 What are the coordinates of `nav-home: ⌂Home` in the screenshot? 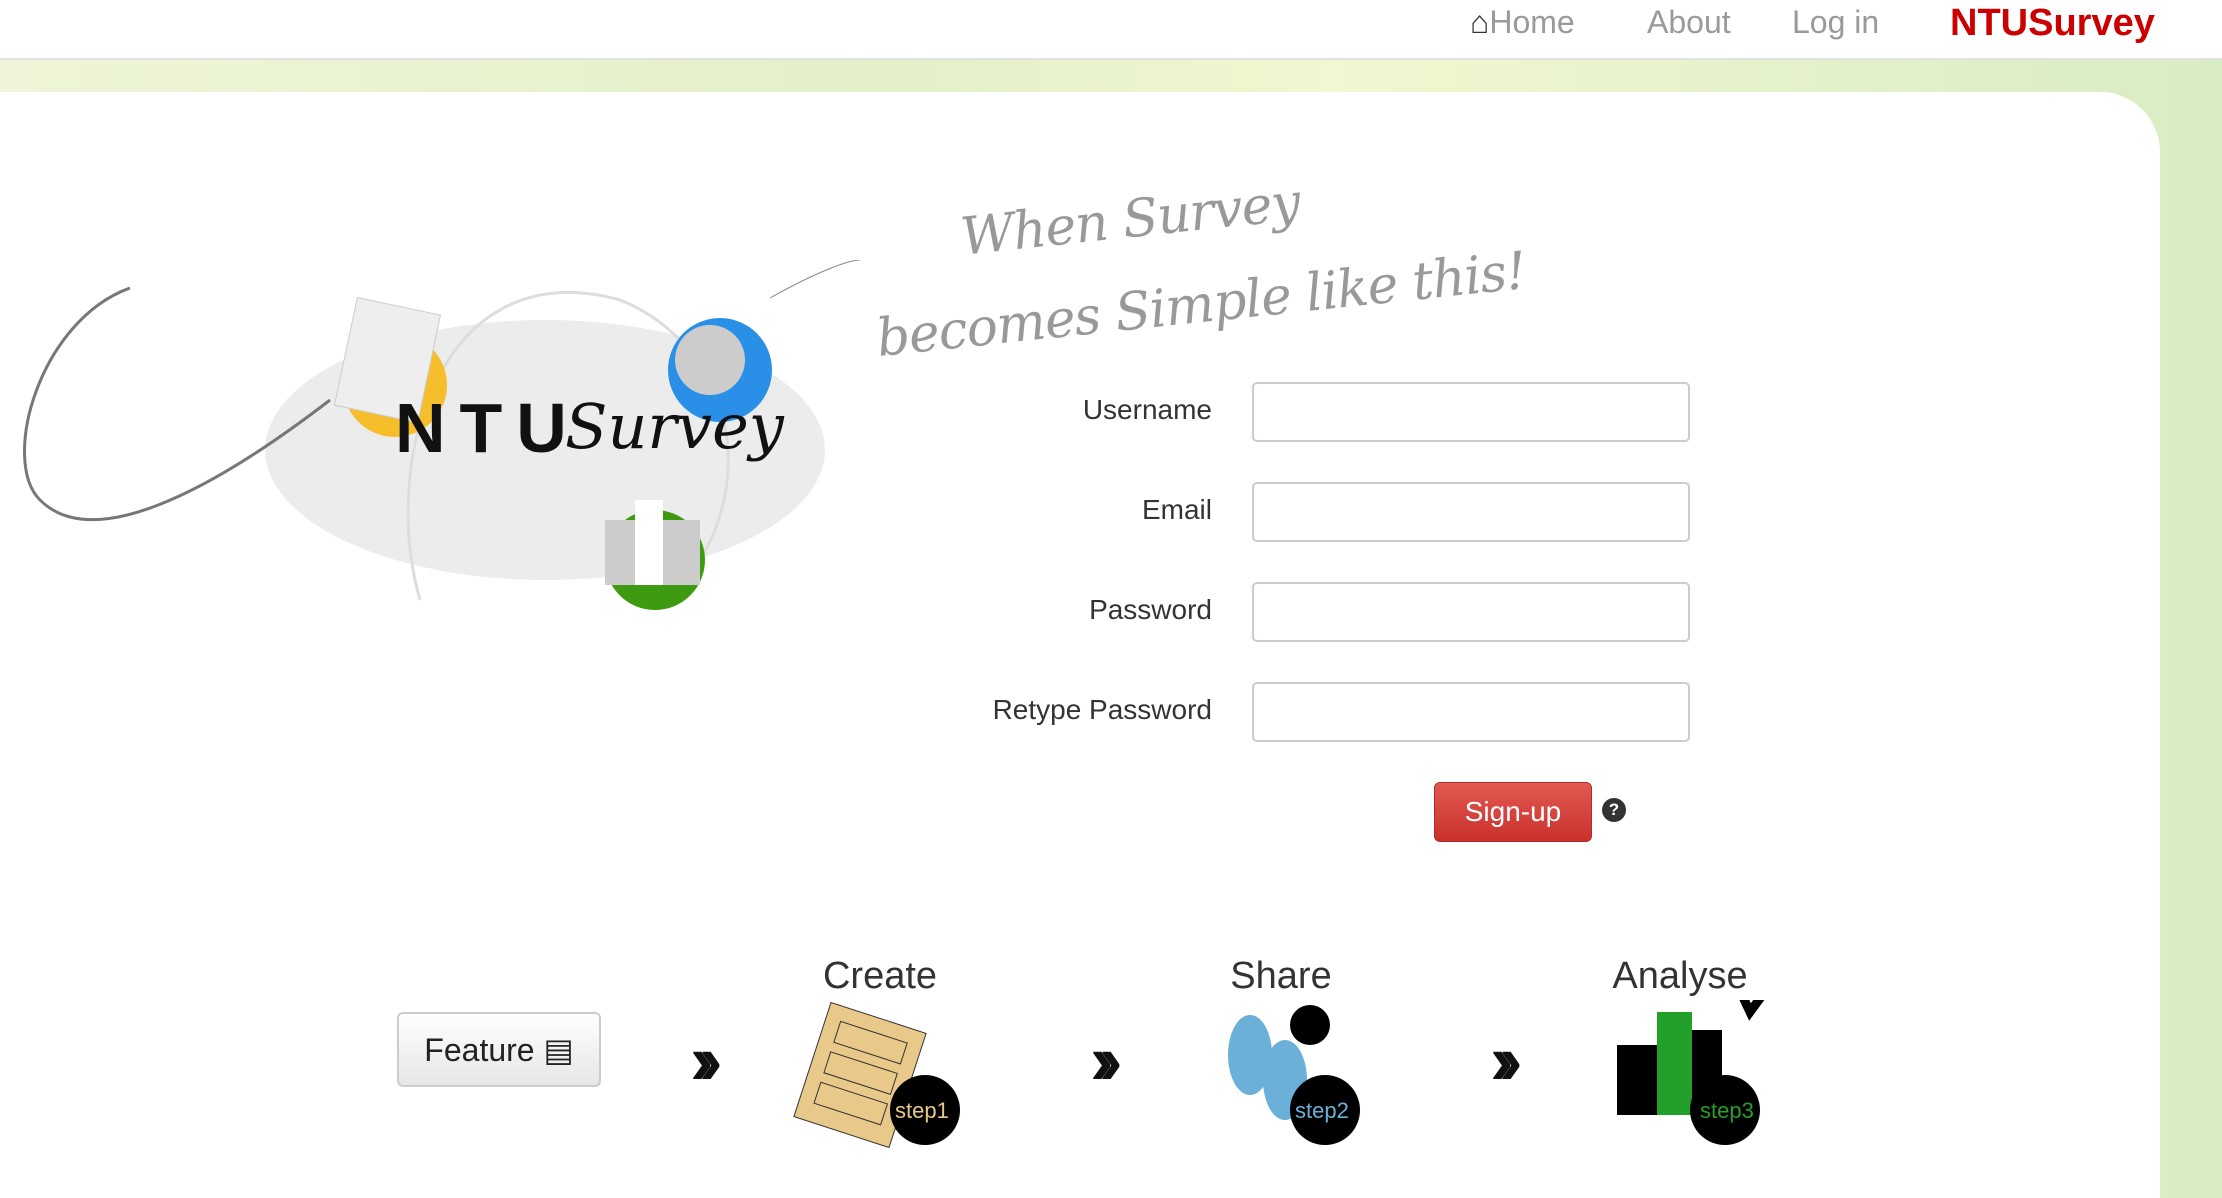 It's located at (1522, 22).